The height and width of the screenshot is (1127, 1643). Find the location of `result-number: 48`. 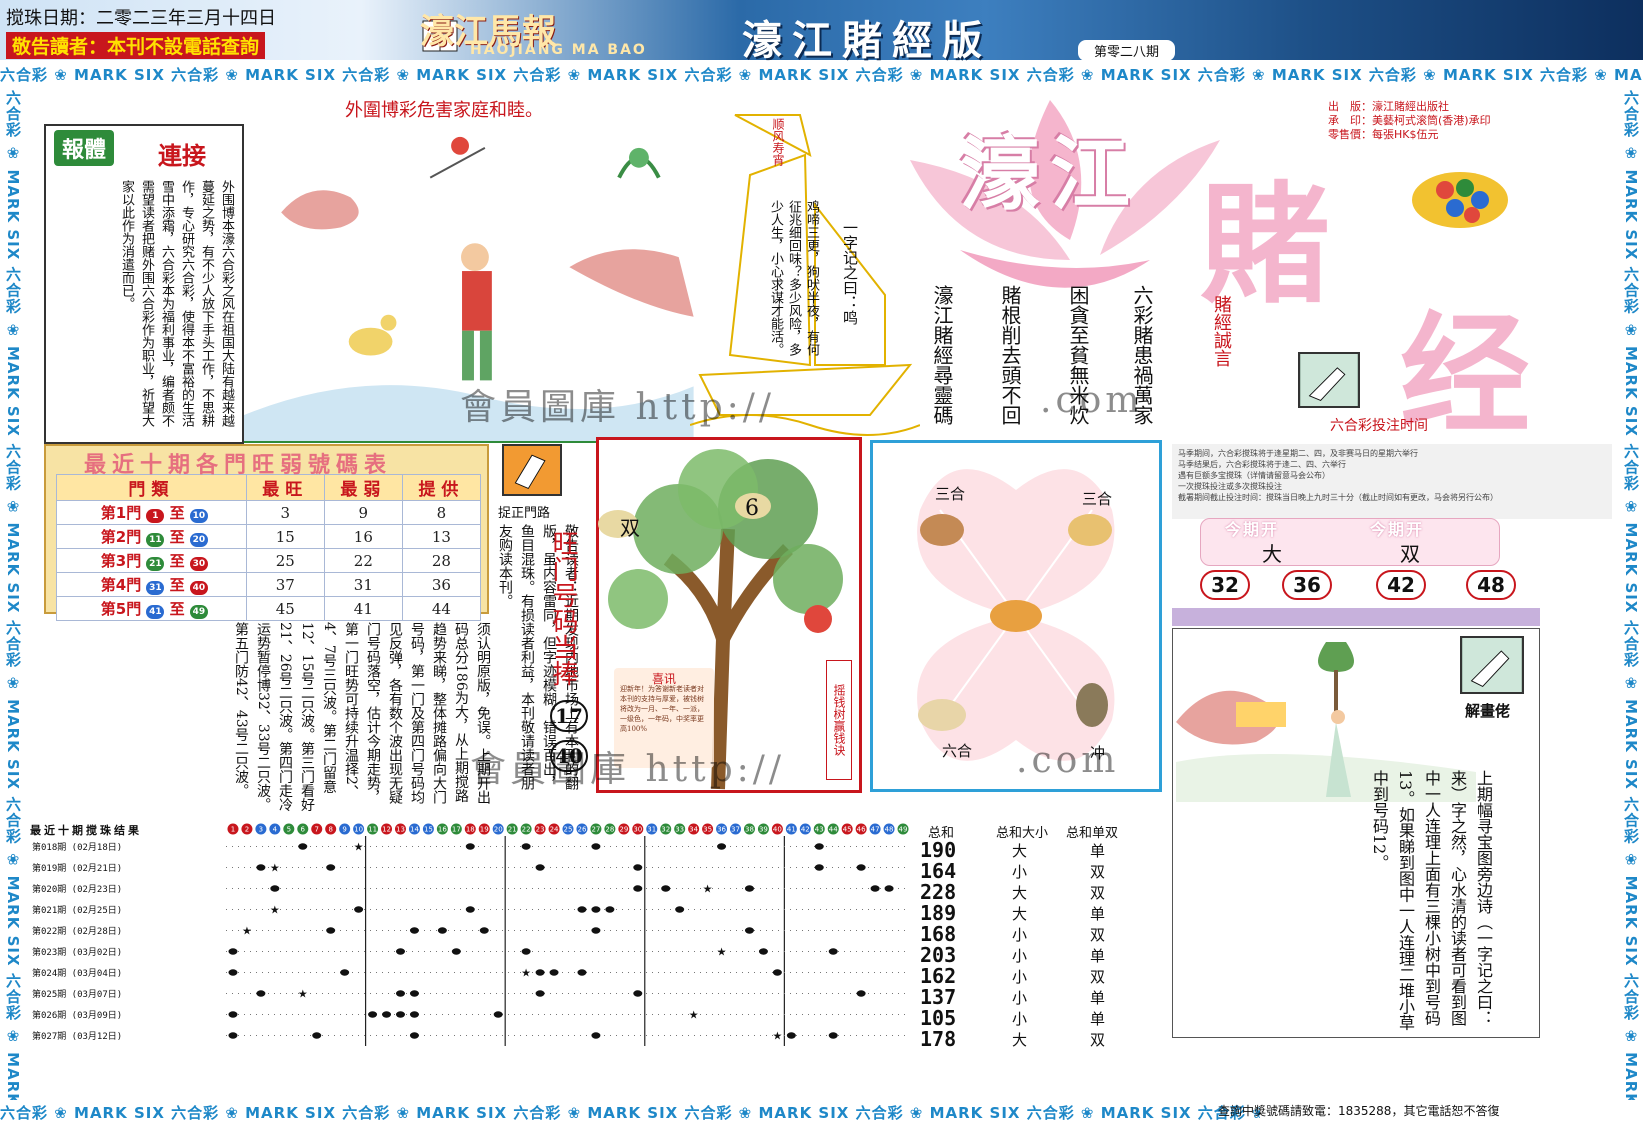

result-number: 48 is located at coordinates (1491, 585).